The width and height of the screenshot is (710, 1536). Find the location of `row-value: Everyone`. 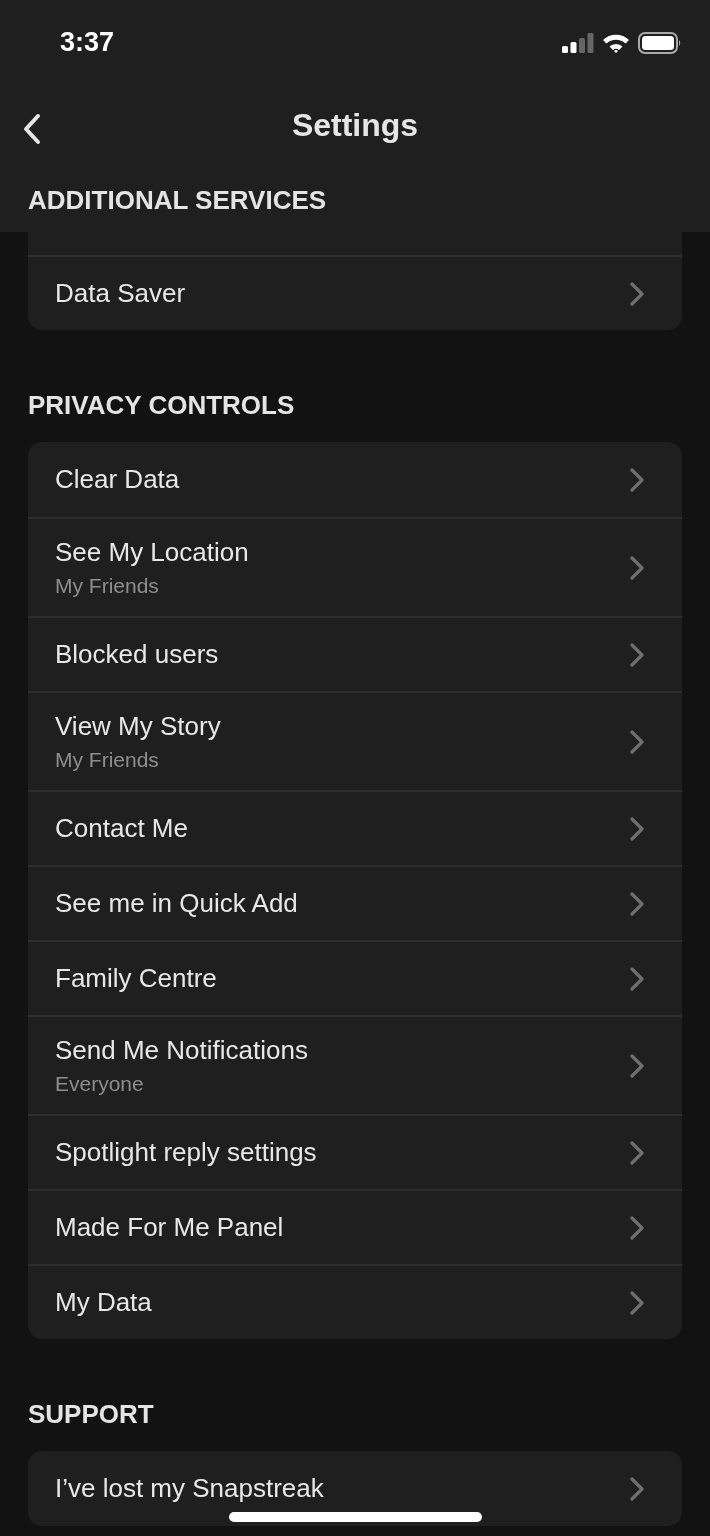

row-value: Everyone is located at coordinates (100, 1084).